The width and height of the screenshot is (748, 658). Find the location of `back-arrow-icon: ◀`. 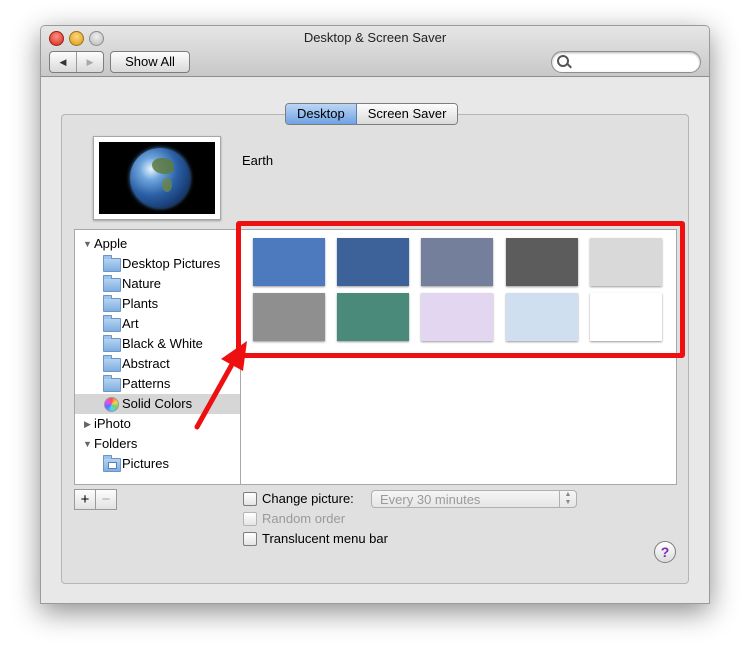

back-arrow-icon: ◀ is located at coordinates (63, 62).